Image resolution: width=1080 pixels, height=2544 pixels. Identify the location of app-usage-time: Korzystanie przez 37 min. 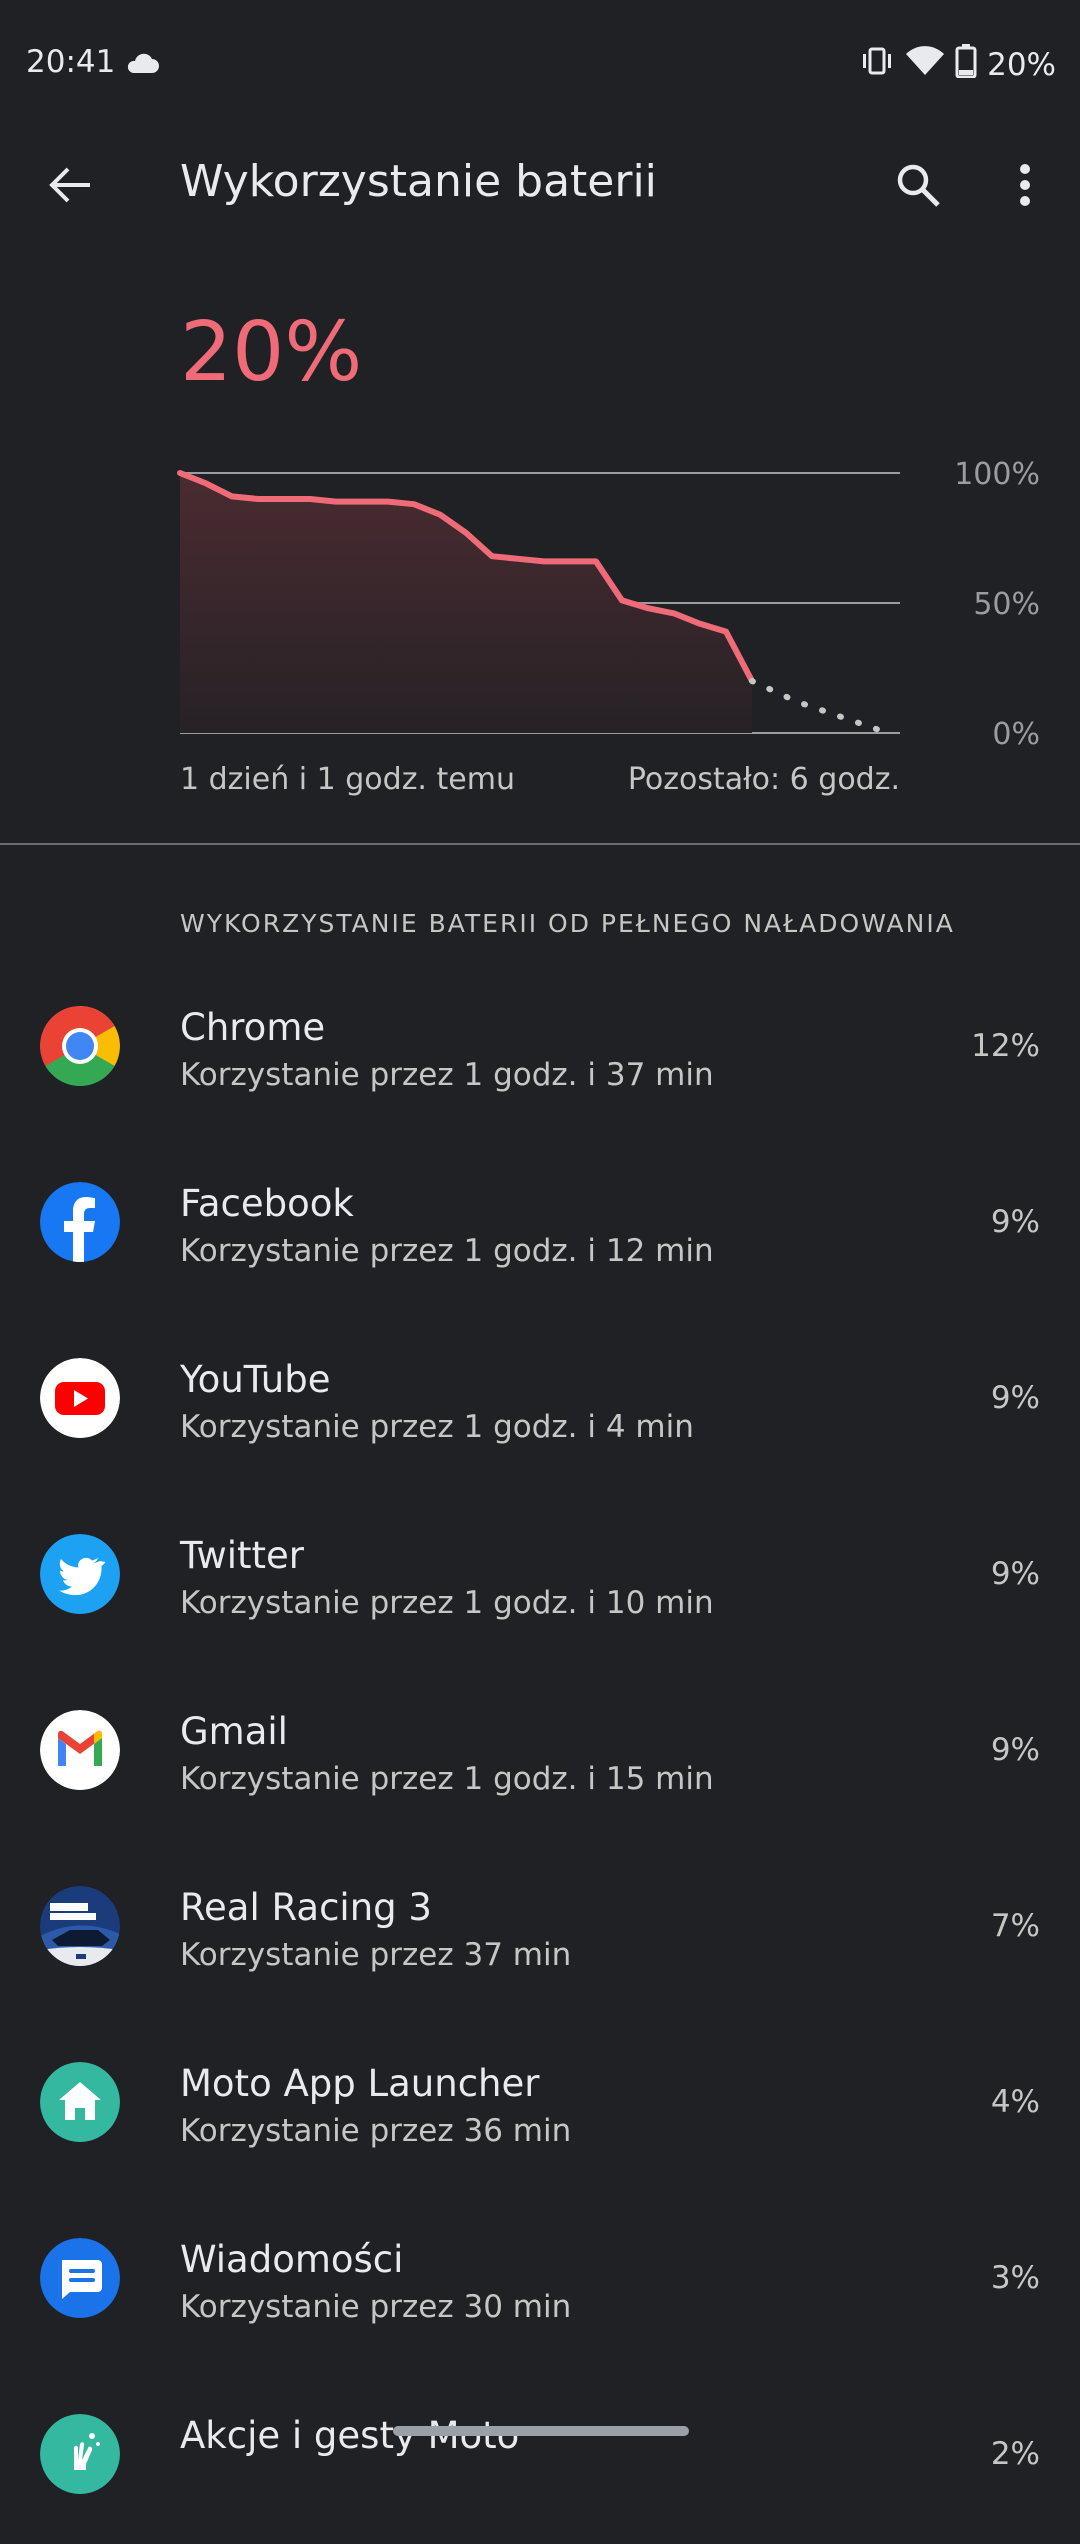
(376, 1955).